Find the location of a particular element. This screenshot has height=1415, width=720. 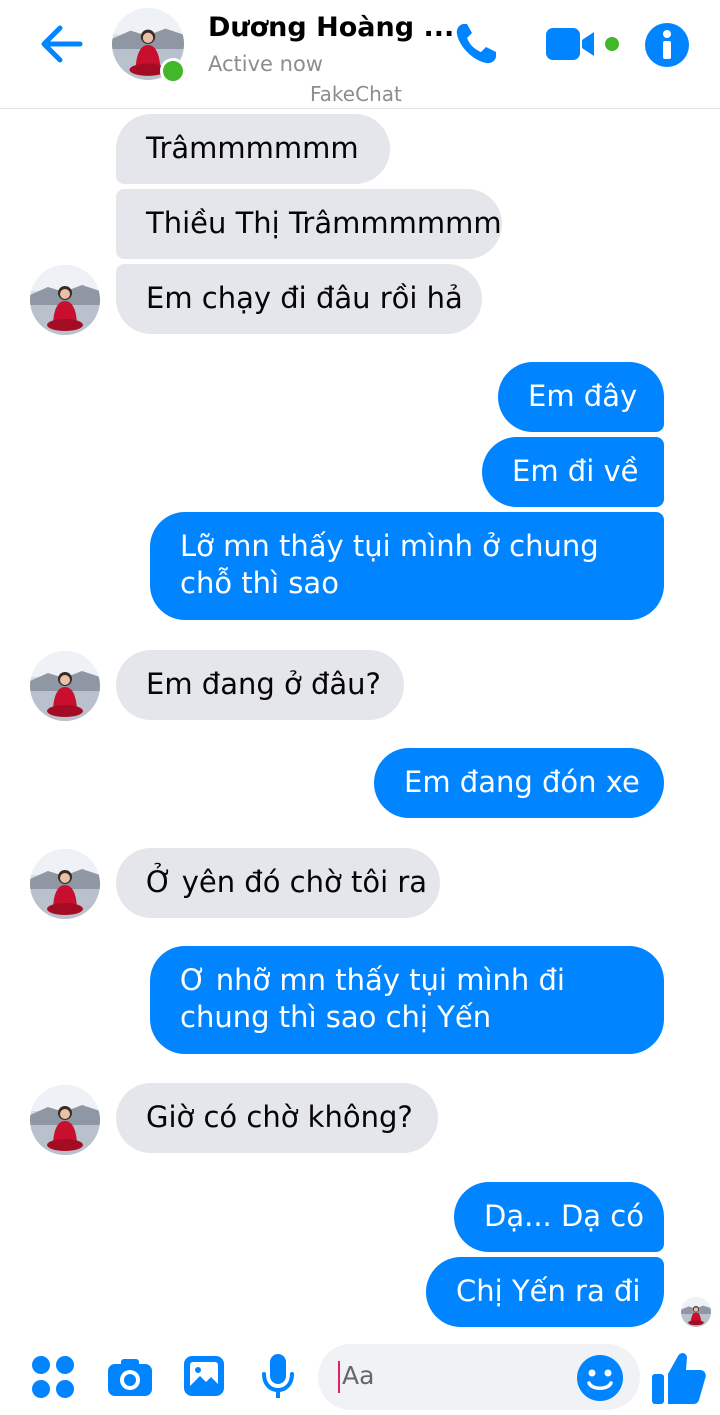

message-bubble-incoming: Trâmmmmmm is located at coordinates (253, 149).